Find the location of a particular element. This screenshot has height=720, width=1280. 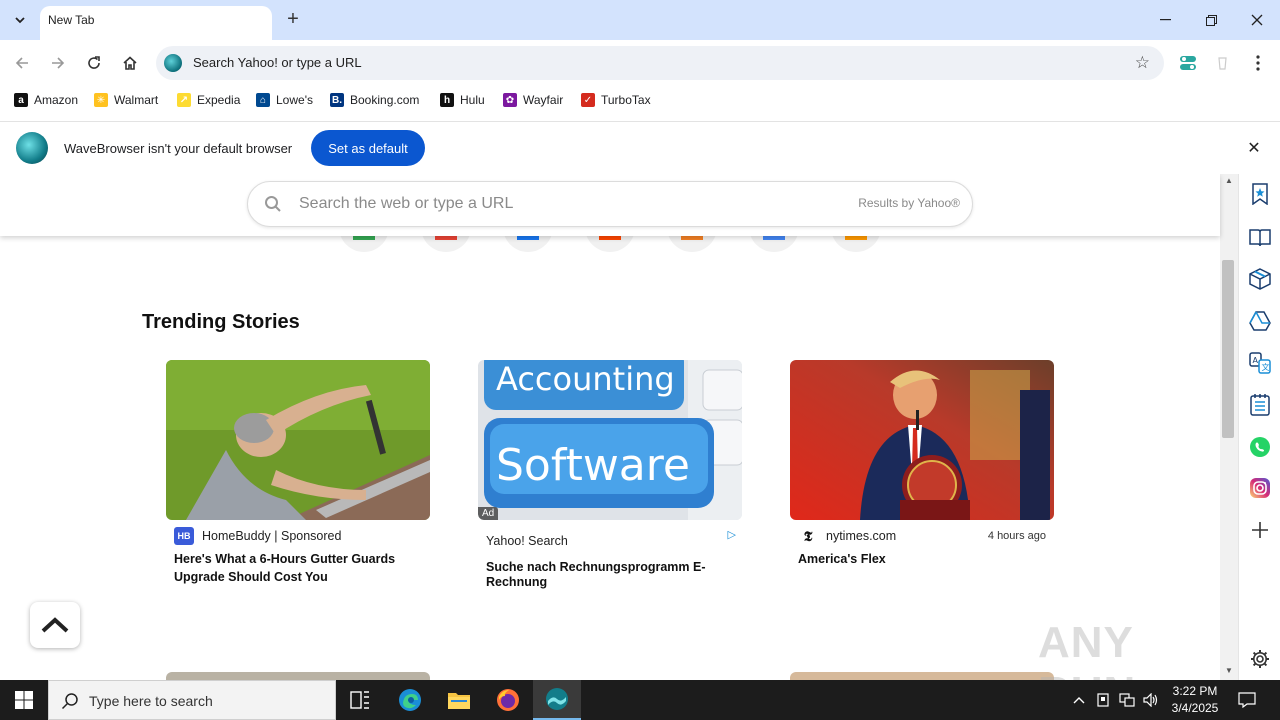

book-icon is located at coordinates (1260, 238).